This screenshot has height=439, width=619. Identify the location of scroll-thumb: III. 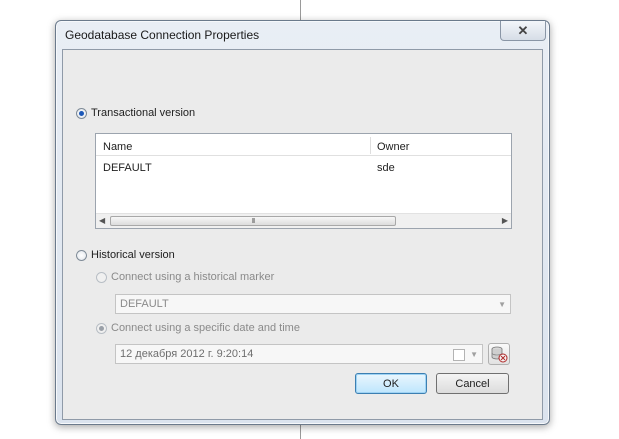
(253, 221).